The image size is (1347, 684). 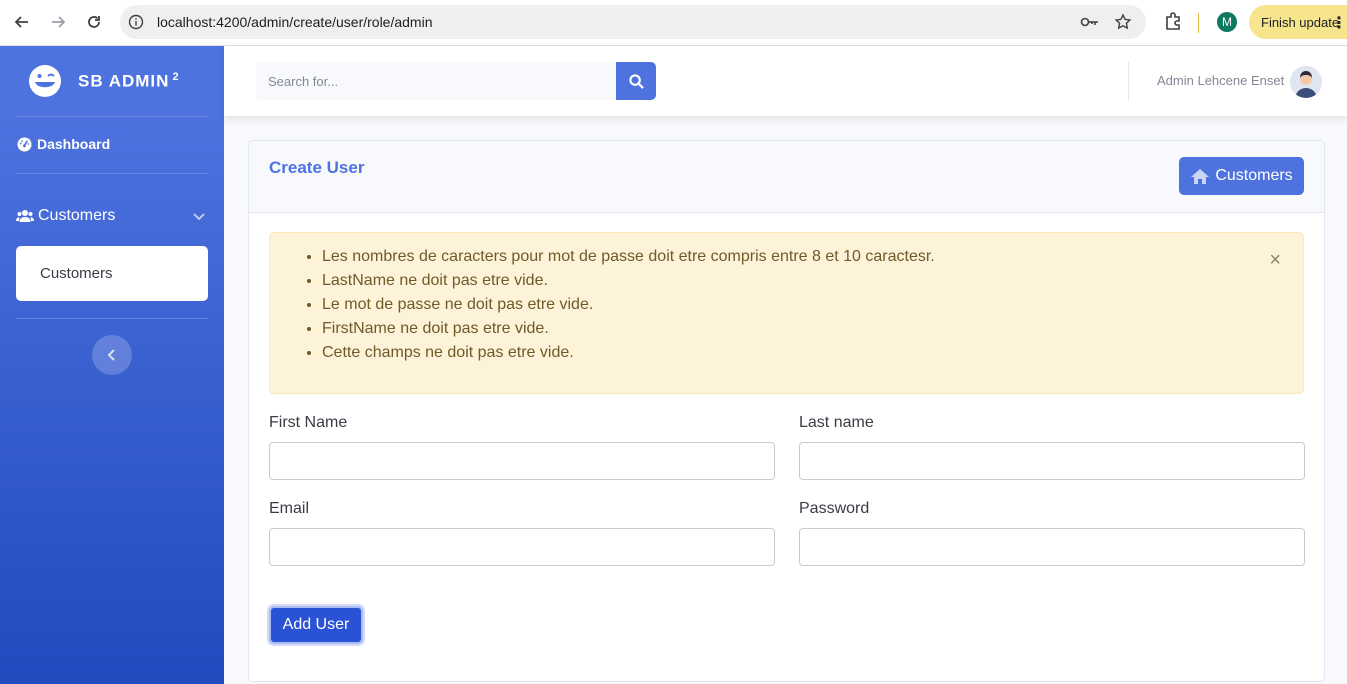 I want to click on tachometer-icon, so click(x=24, y=144).